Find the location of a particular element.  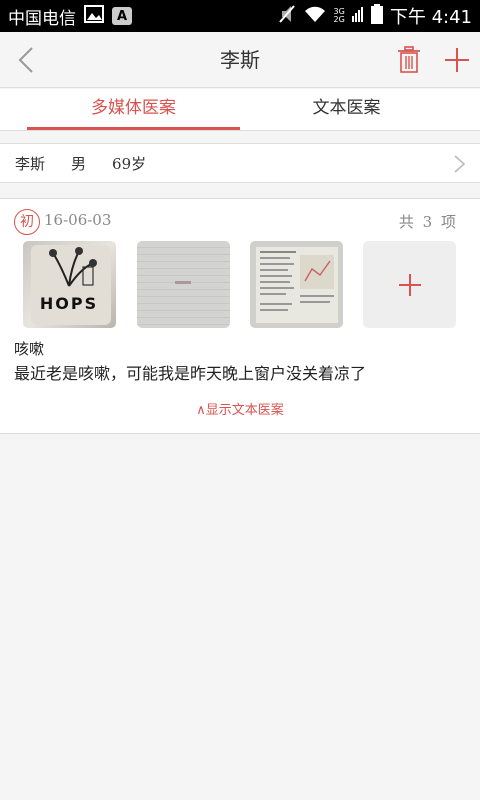

wifi-icon is located at coordinates (315, 16).